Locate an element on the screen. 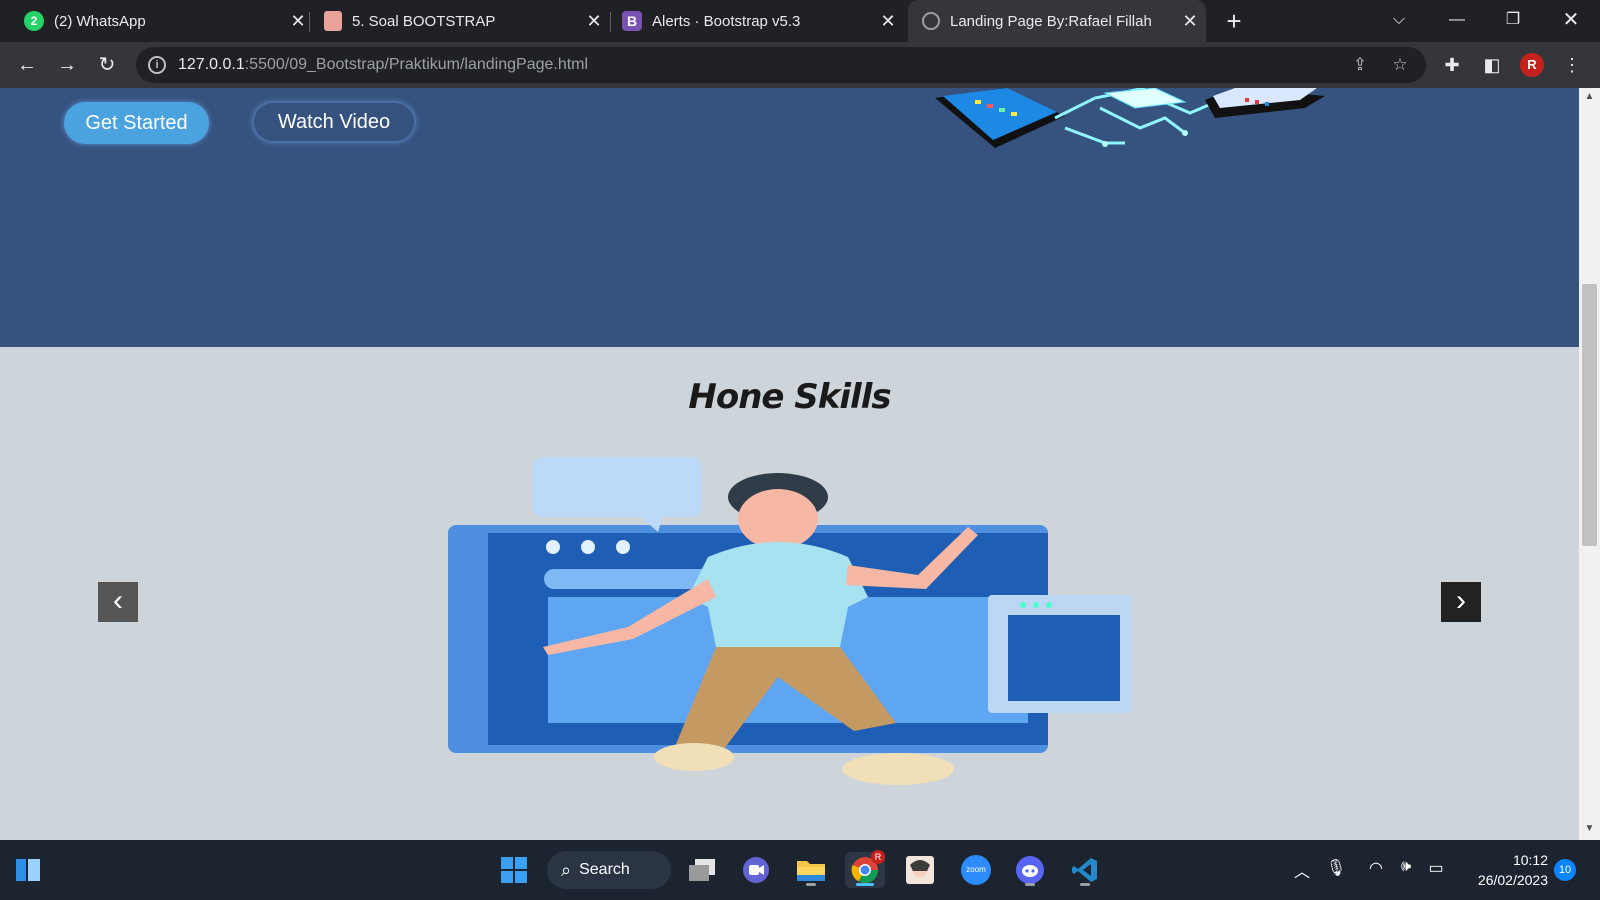 The image size is (1600, 900). get-started-button: Get Started is located at coordinates (136, 123).